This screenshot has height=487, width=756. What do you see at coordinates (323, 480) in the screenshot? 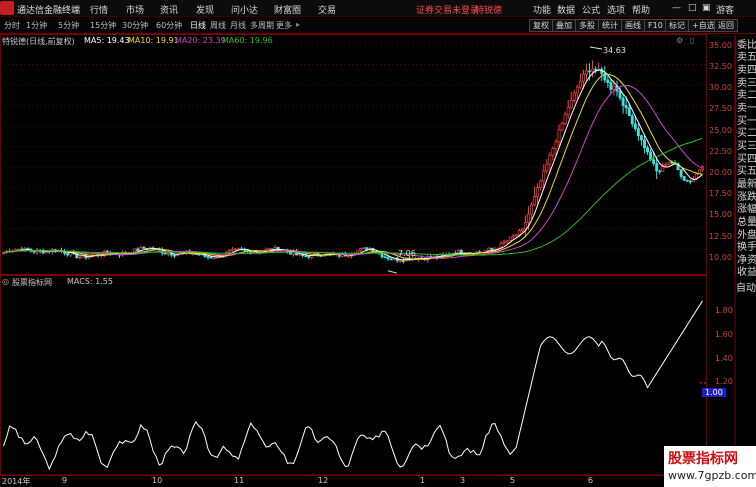
I see `x-axis-tick-label: 12` at bounding box center [323, 480].